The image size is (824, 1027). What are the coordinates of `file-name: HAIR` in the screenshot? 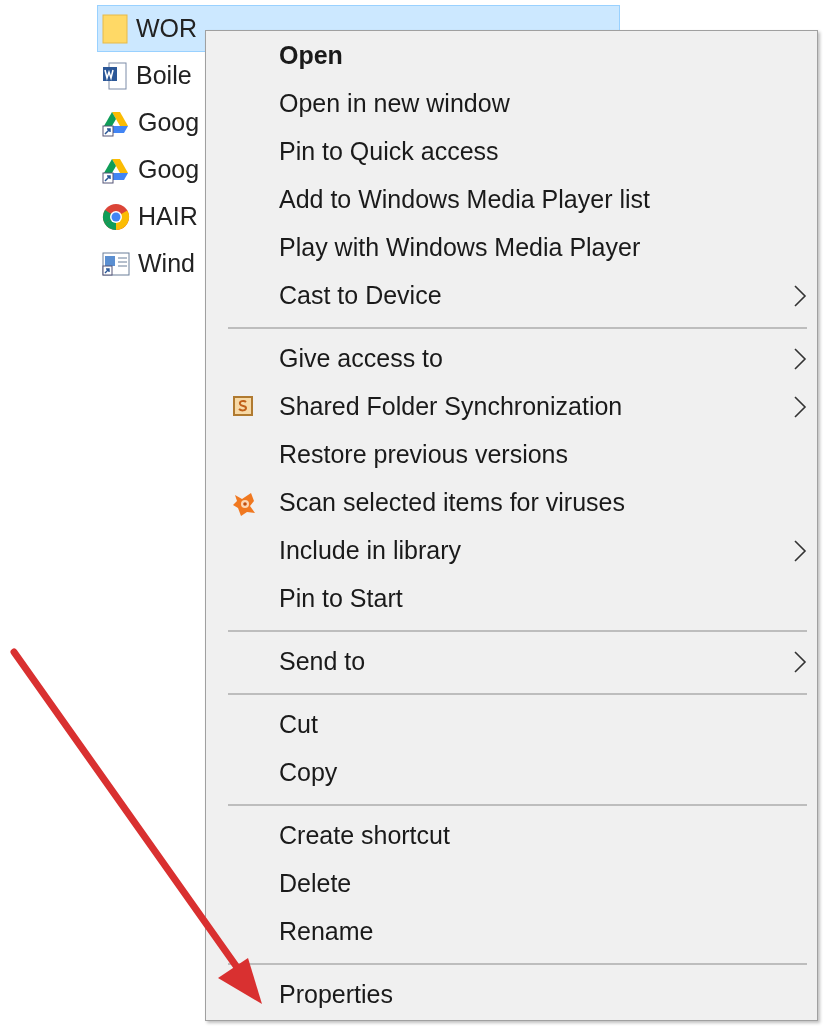 It's located at (168, 216).